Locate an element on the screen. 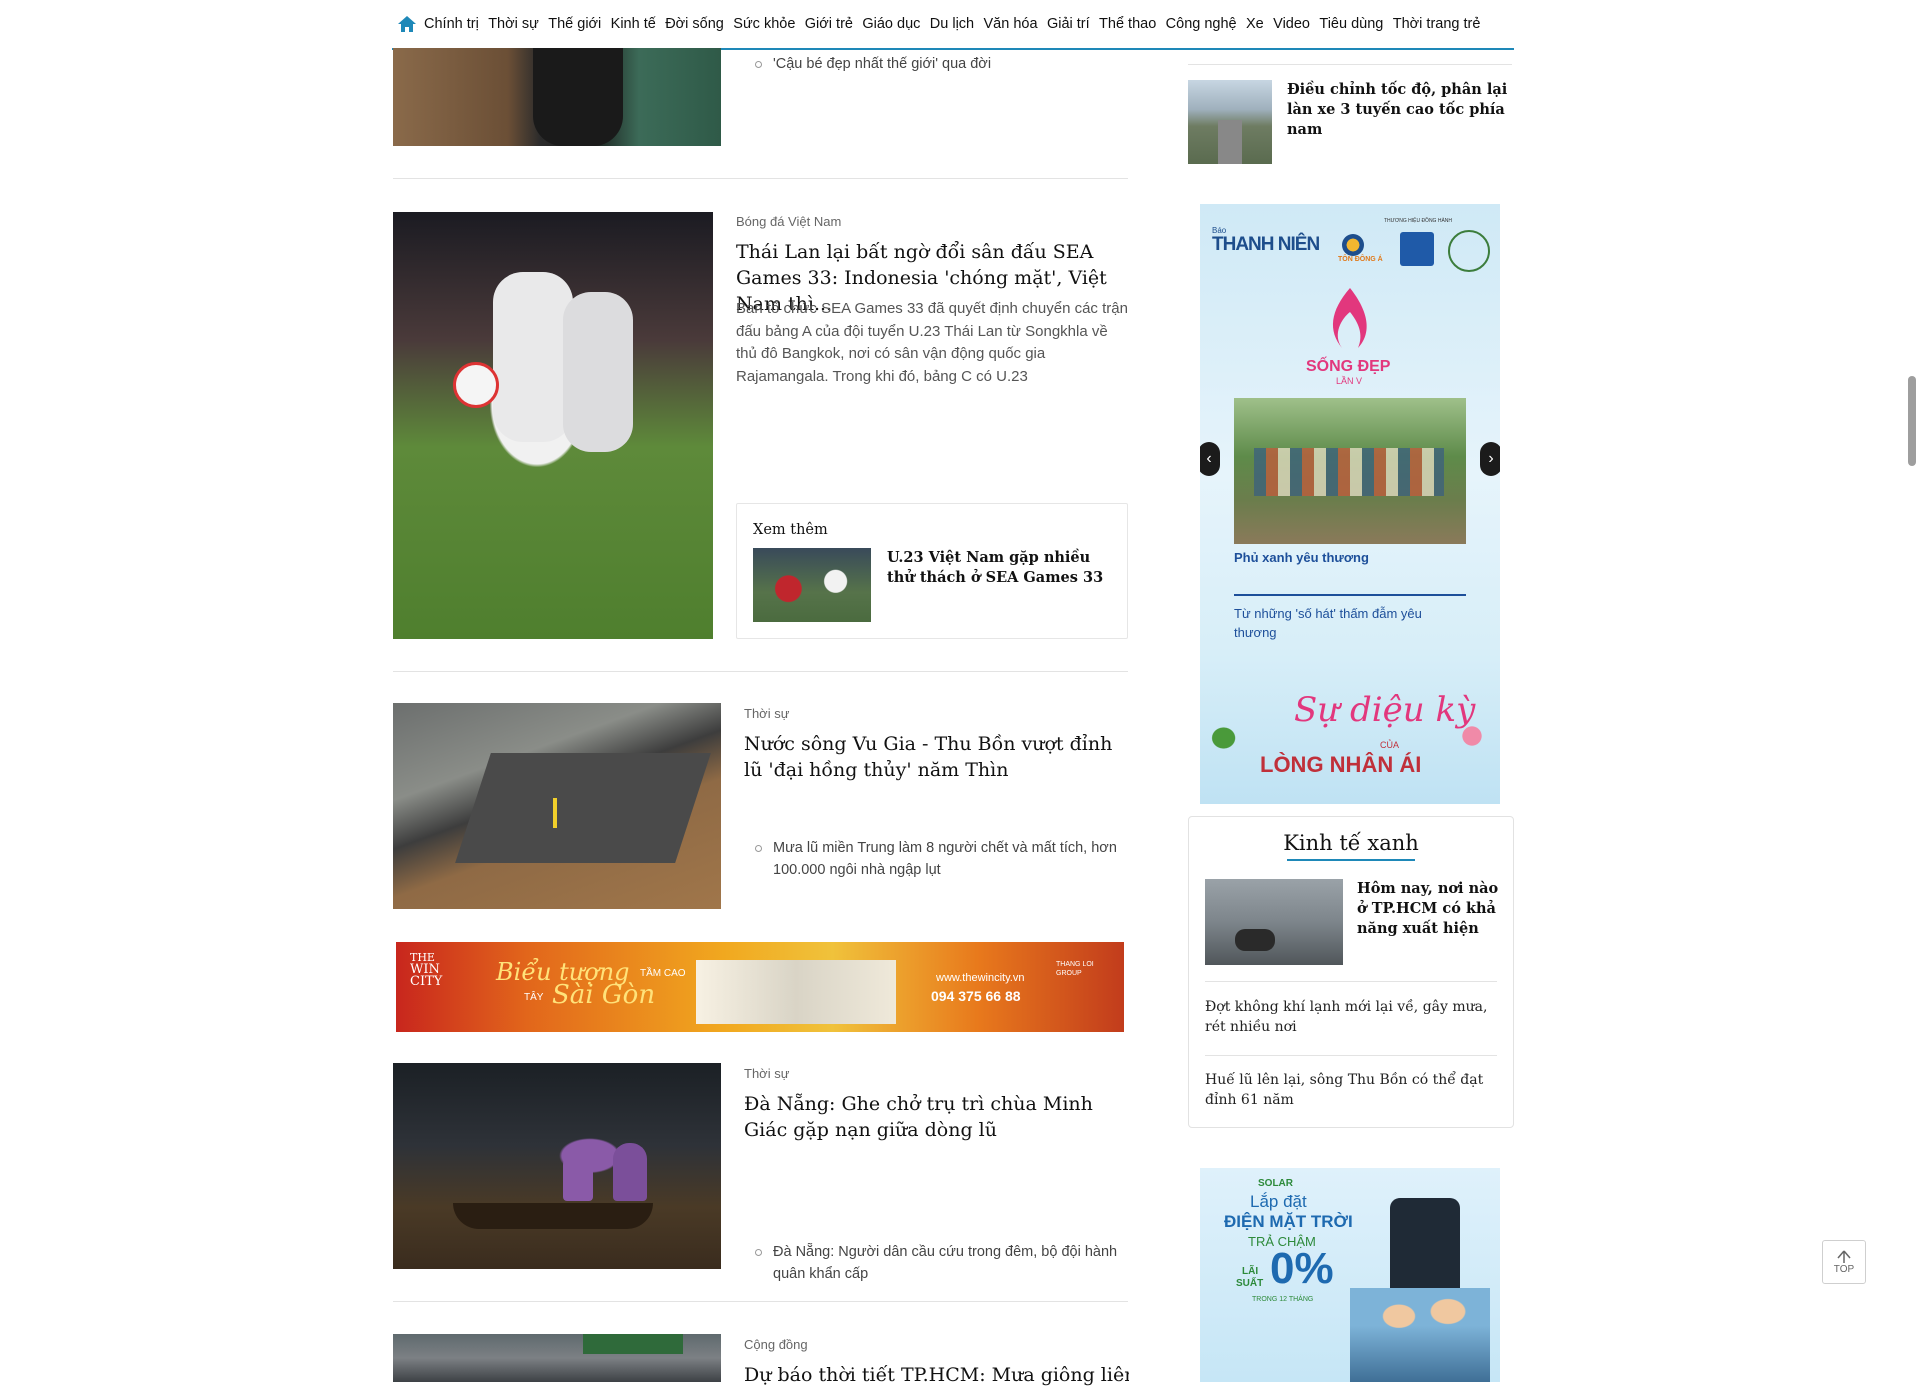 Image resolution: width=1920 pixels, height=1388 pixels. ad-sponsor-label: THƯƠNG HIỆU ĐỒNG HÀNH is located at coordinates (1418, 221).